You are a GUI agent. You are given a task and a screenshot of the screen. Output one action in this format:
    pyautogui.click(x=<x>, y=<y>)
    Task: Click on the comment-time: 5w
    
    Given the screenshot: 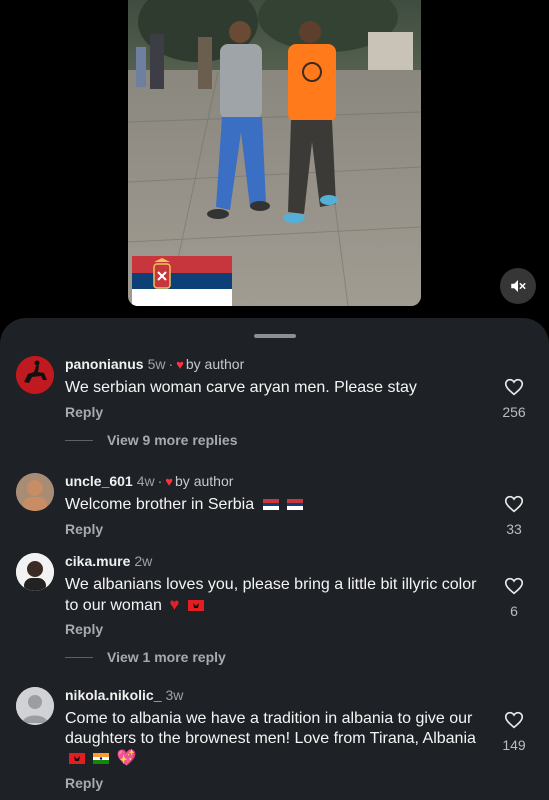 What is the action you would take?
    pyautogui.click(x=156, y=364)
    